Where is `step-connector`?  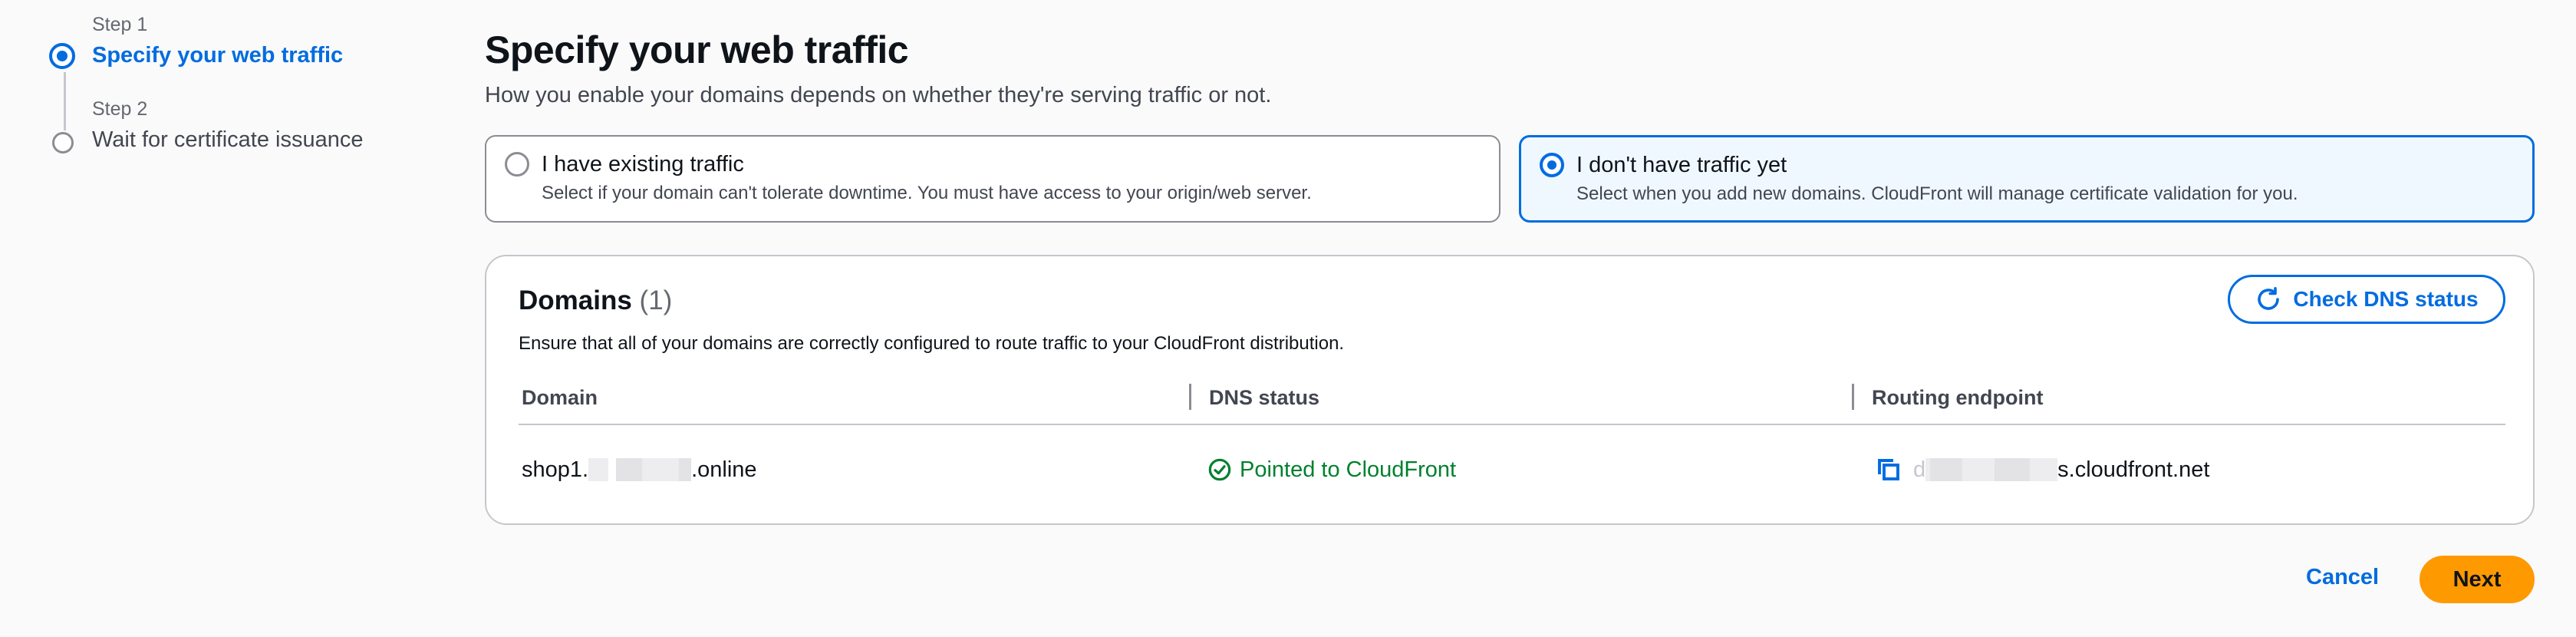 step-connector is located at coordinates (65, 101).